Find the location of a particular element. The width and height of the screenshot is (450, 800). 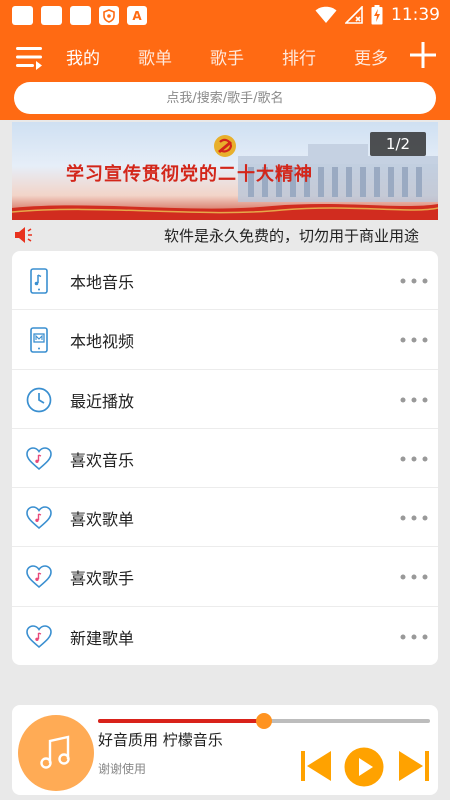

banner-carousel: 学习宣传贯彻党的二十大精神 1/2 is located at coordinates (225, 171).